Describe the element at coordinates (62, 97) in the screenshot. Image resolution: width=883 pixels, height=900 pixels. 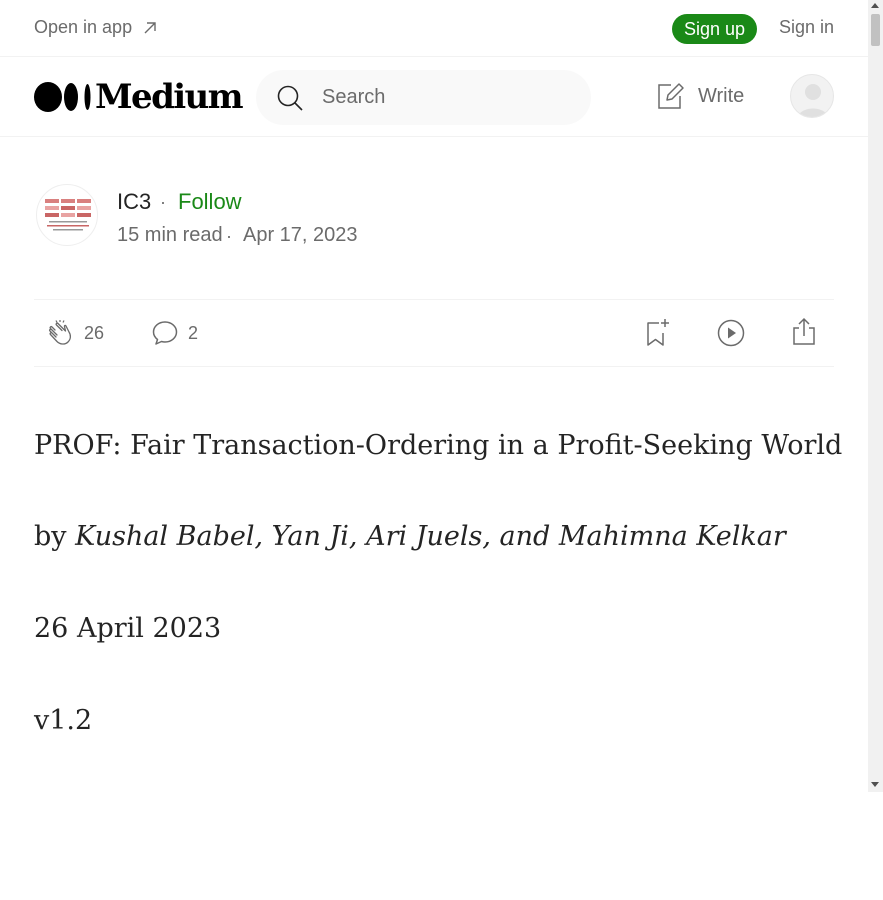
I see `medium-logo-mark-icon` at that location.